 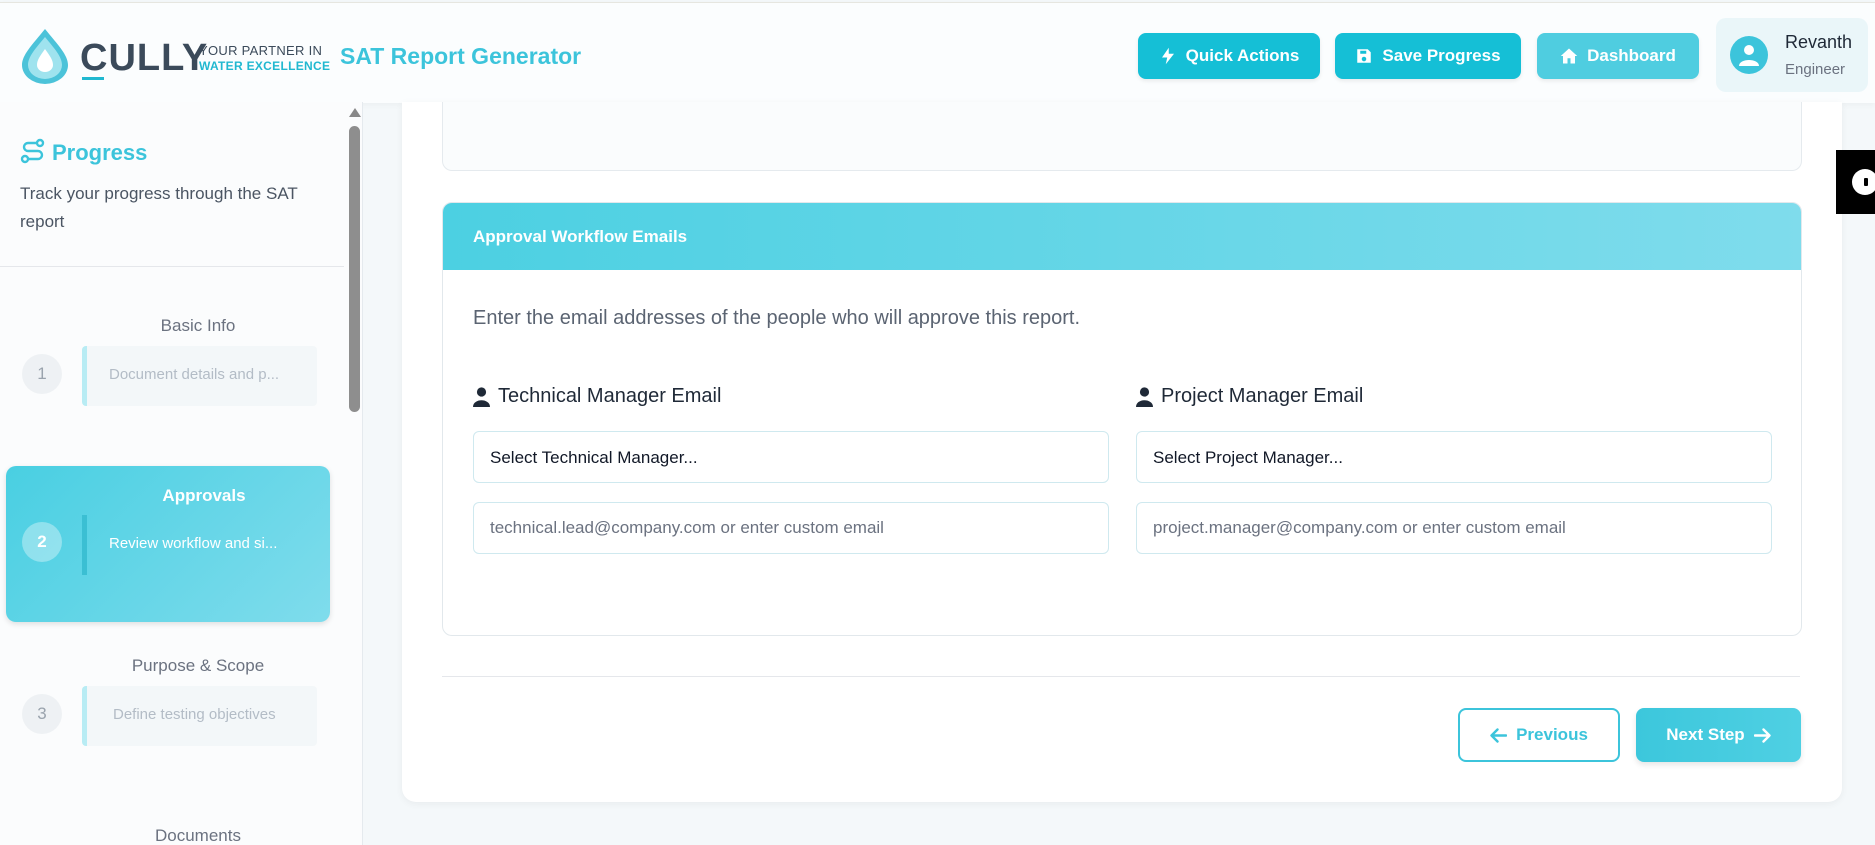 I want to click on step-title: Approvals, so click(x=204, y=495).